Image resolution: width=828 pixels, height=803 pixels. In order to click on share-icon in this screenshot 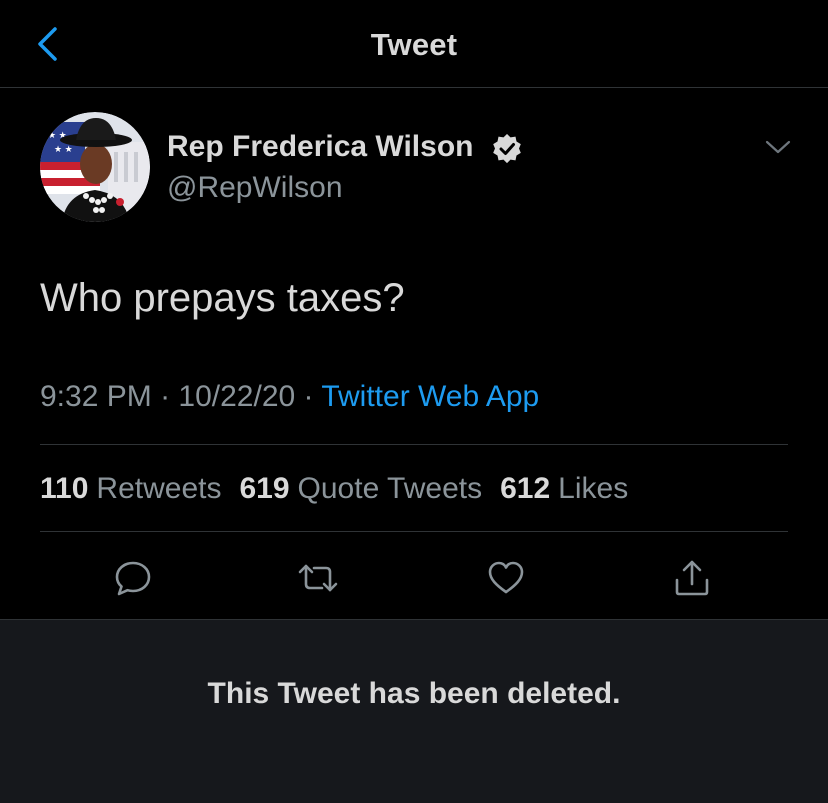, I will do `click(692, 578)`.